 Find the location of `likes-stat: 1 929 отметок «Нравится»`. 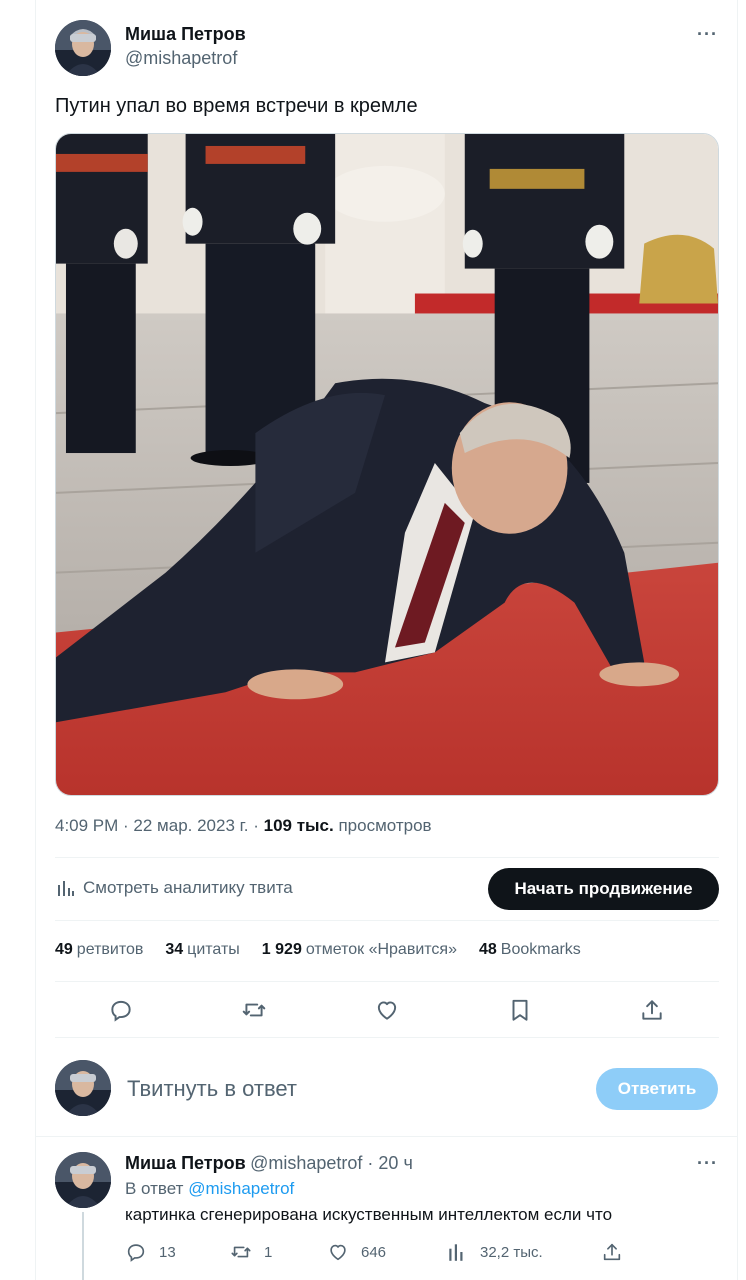

likes-stat: 1 929 отметок «Нравится» is located at coordinates (359, 950).